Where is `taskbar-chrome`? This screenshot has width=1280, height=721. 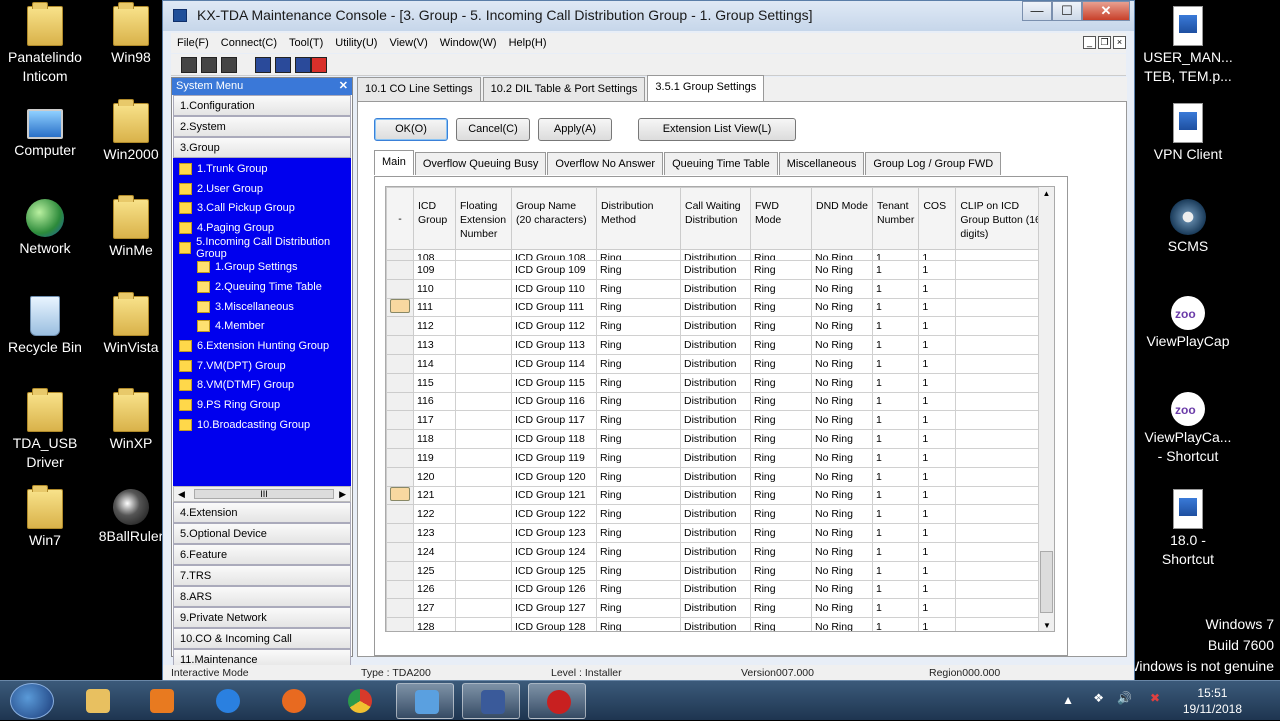
taskbar-chrome is located at coordinates (359, 701).